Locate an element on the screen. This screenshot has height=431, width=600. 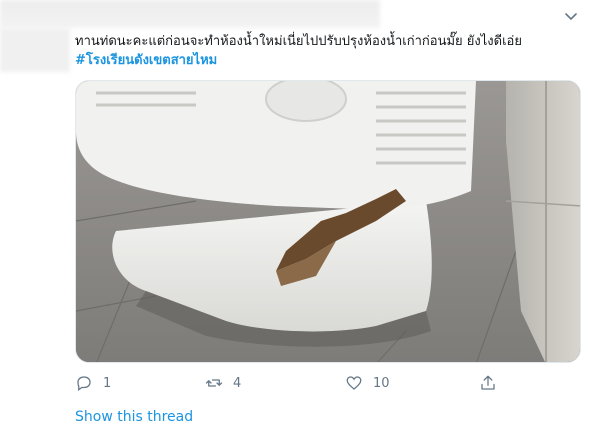
share-icon is located at coordinates (488, 382).